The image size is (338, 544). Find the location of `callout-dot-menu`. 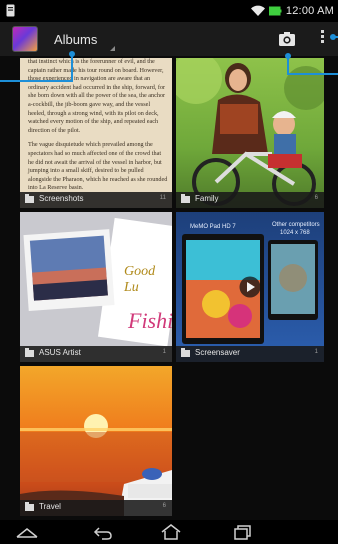

callout-dot-menu is located at coordinates (333, 37).